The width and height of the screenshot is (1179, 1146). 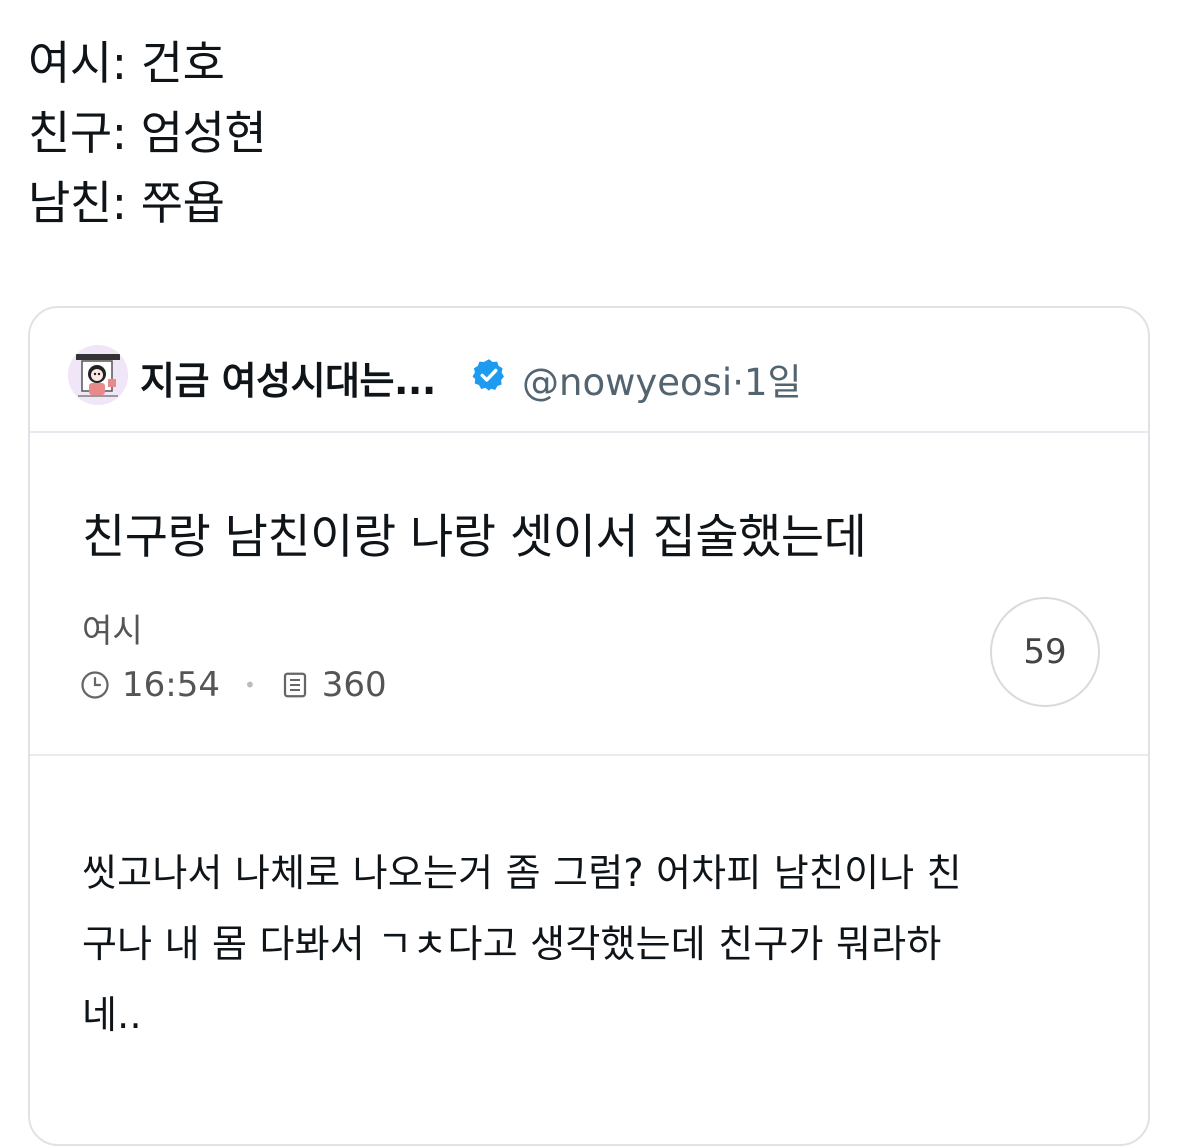 I want to click on body-line: 구나 내 몸 다봐서 ㄱㅊ다고 생각했는데 친구가 뭐라하, so click(x=512, y=944).